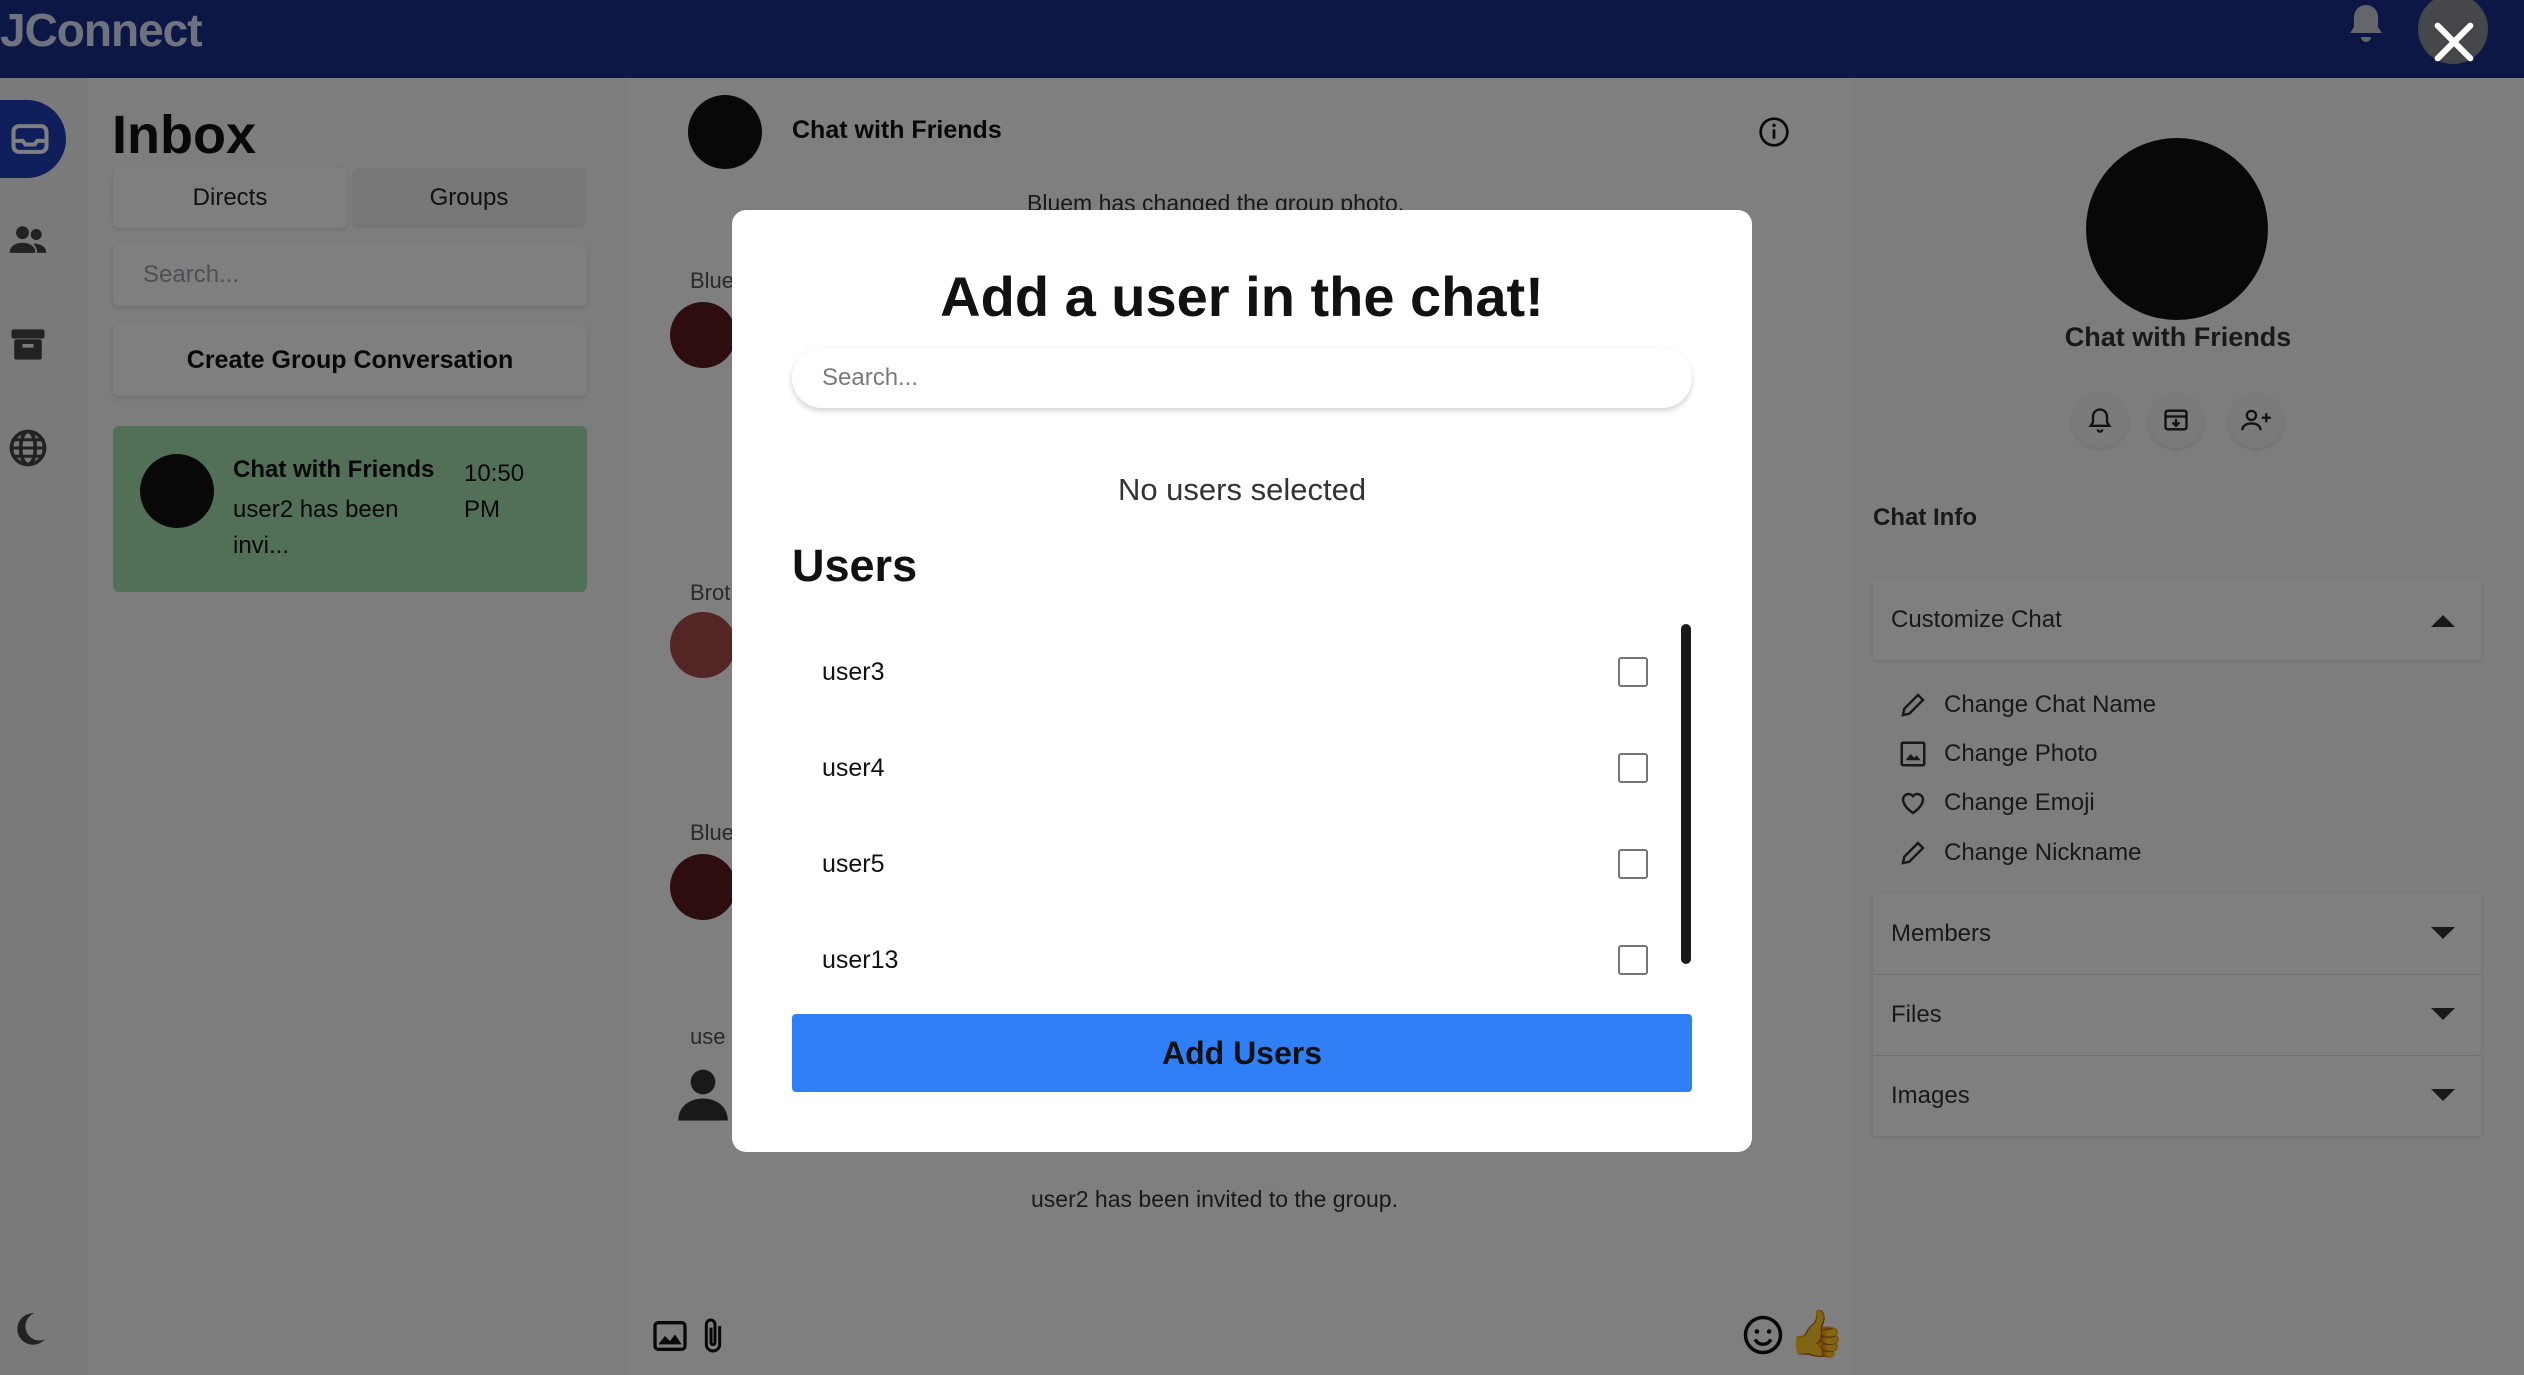 The height and width of the screenshot is (1375, 2524). What do you see at coordinates (1242, 768) in the screenshot?
I see `user-row: user4` at bounding box center [1242, 768].